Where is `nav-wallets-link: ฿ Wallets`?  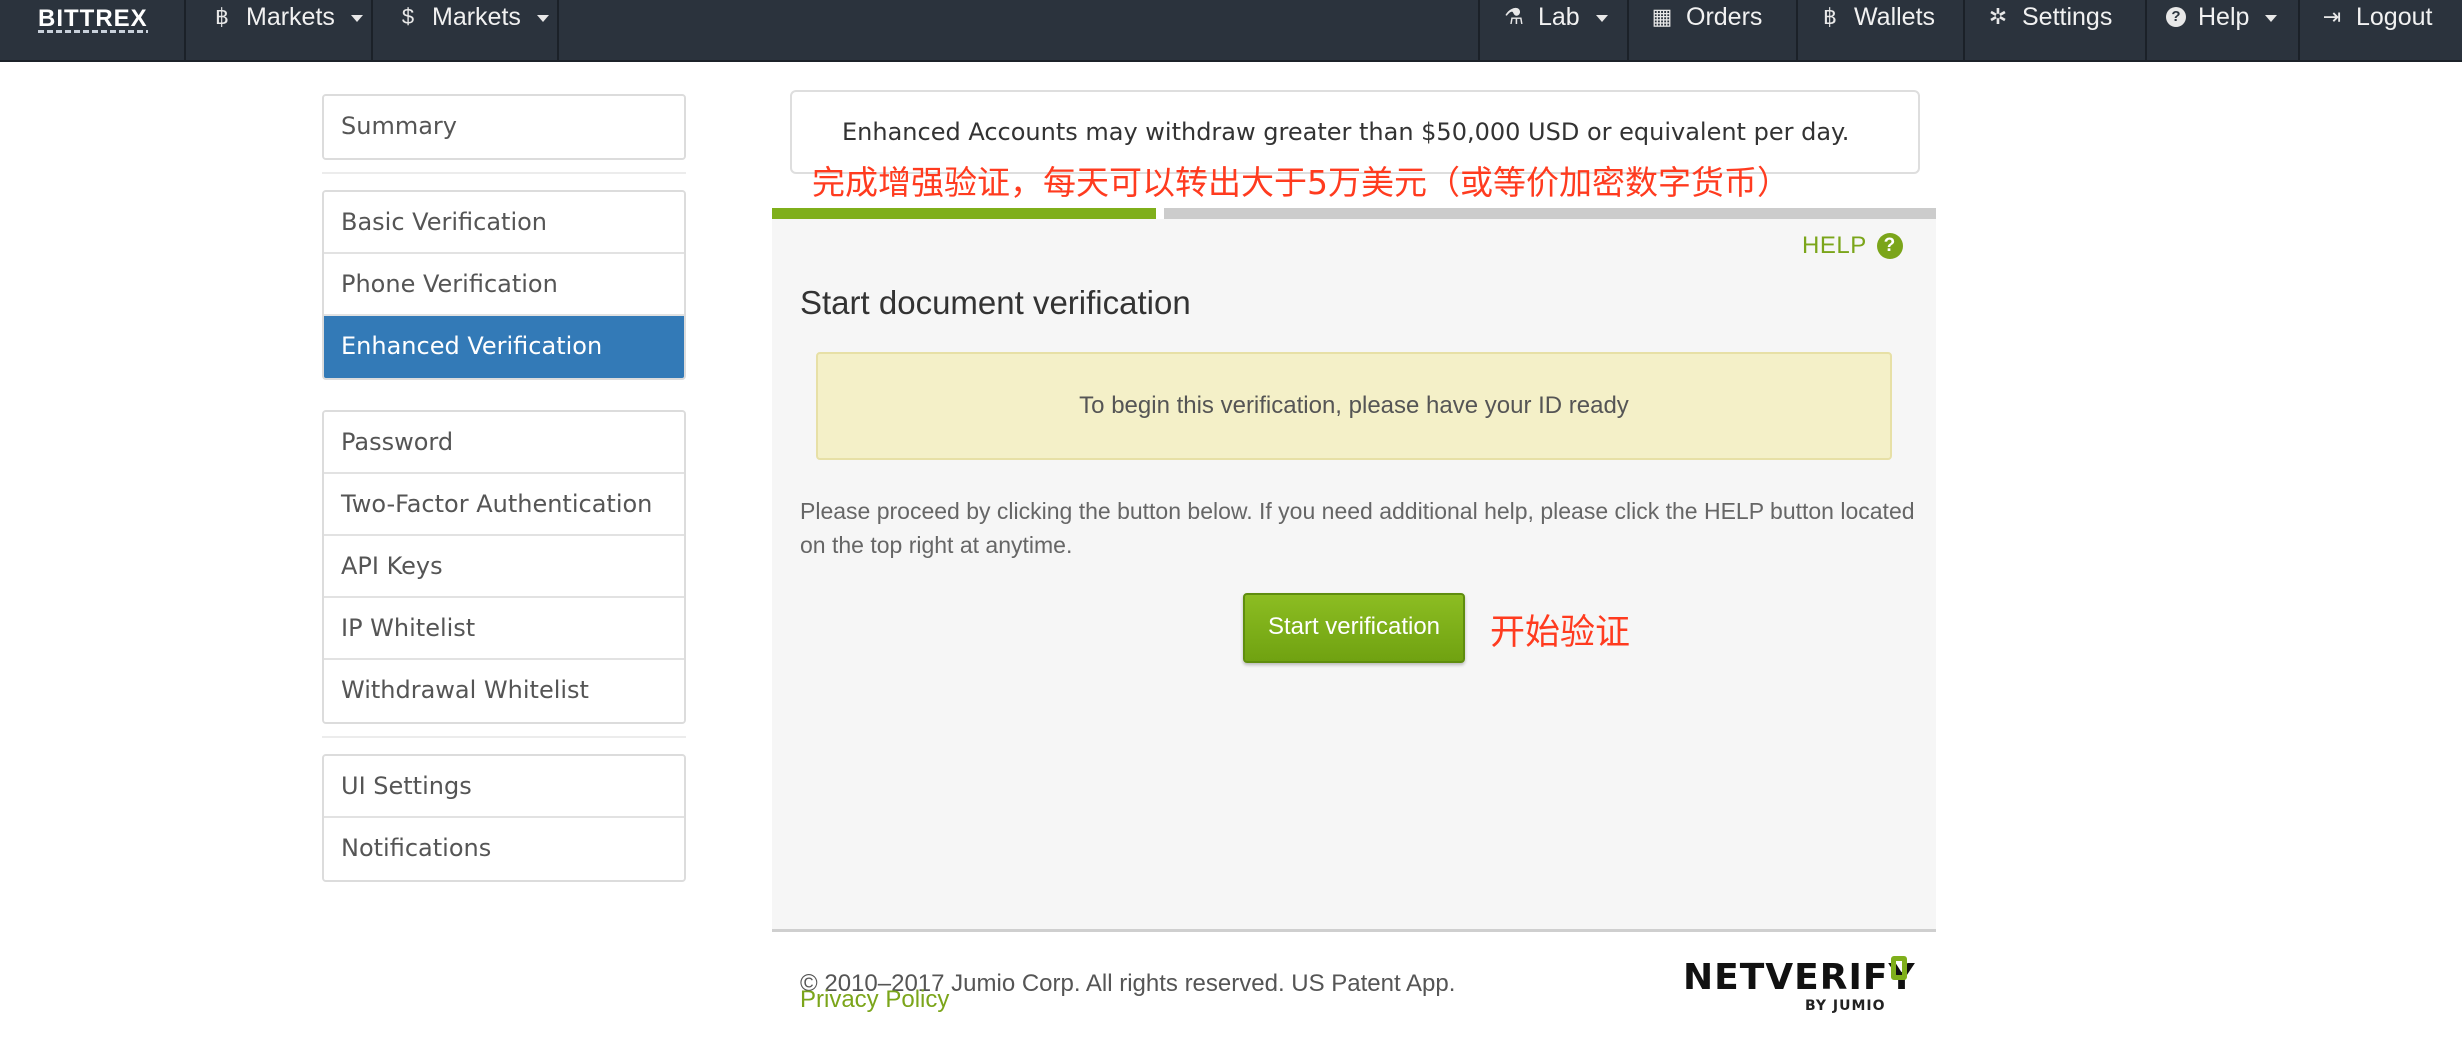 nav-wallets-link: ฿ Wallets is located at coordinates (1876, 17).